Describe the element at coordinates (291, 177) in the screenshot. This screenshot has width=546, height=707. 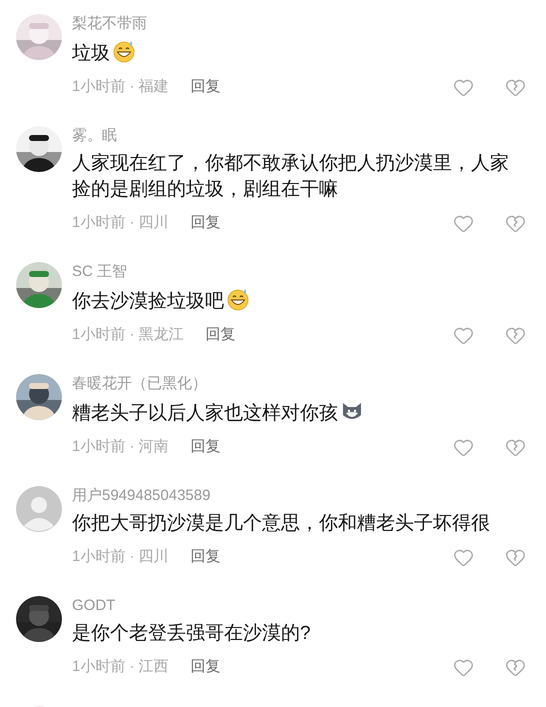
I see `comment-text: 人家现在红了，你都不敢承认你把人扔沙漠里，人家捡的是剧组的垃圾，剧组在干嘛` at that location.